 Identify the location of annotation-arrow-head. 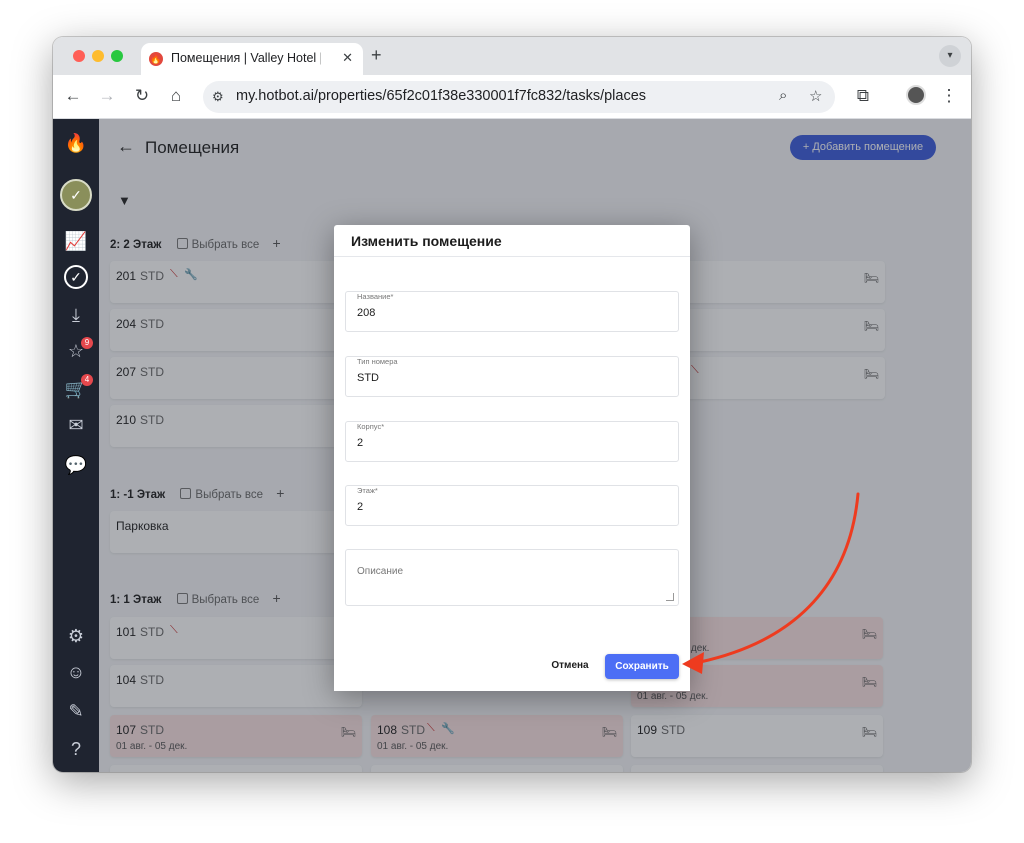
(693, 663).